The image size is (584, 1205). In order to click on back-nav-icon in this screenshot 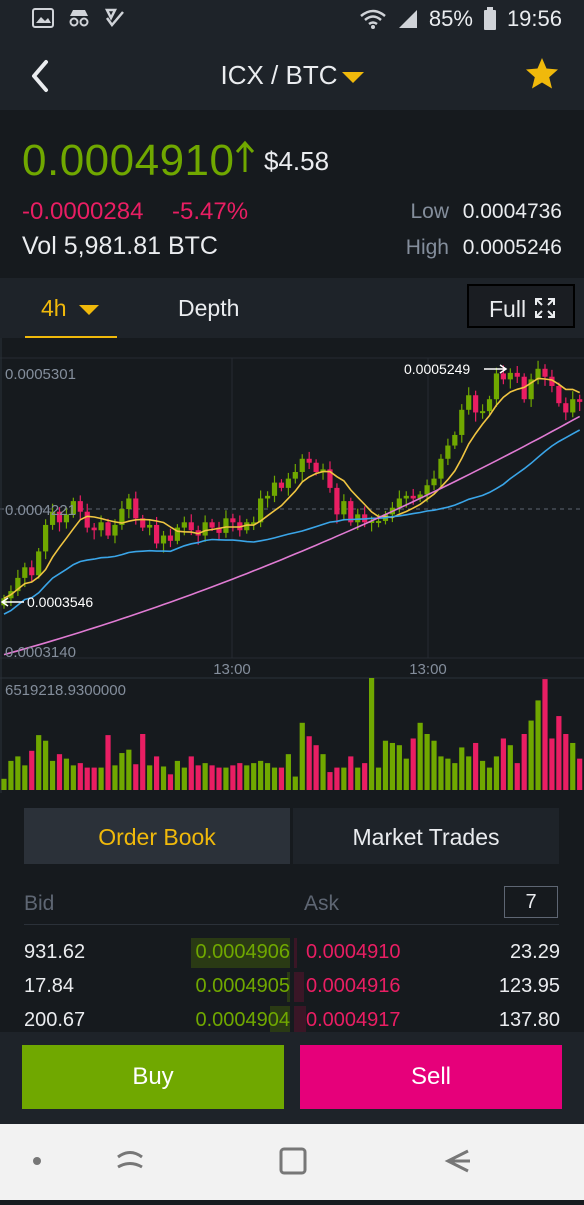, I will do `click(457, 1161)`.